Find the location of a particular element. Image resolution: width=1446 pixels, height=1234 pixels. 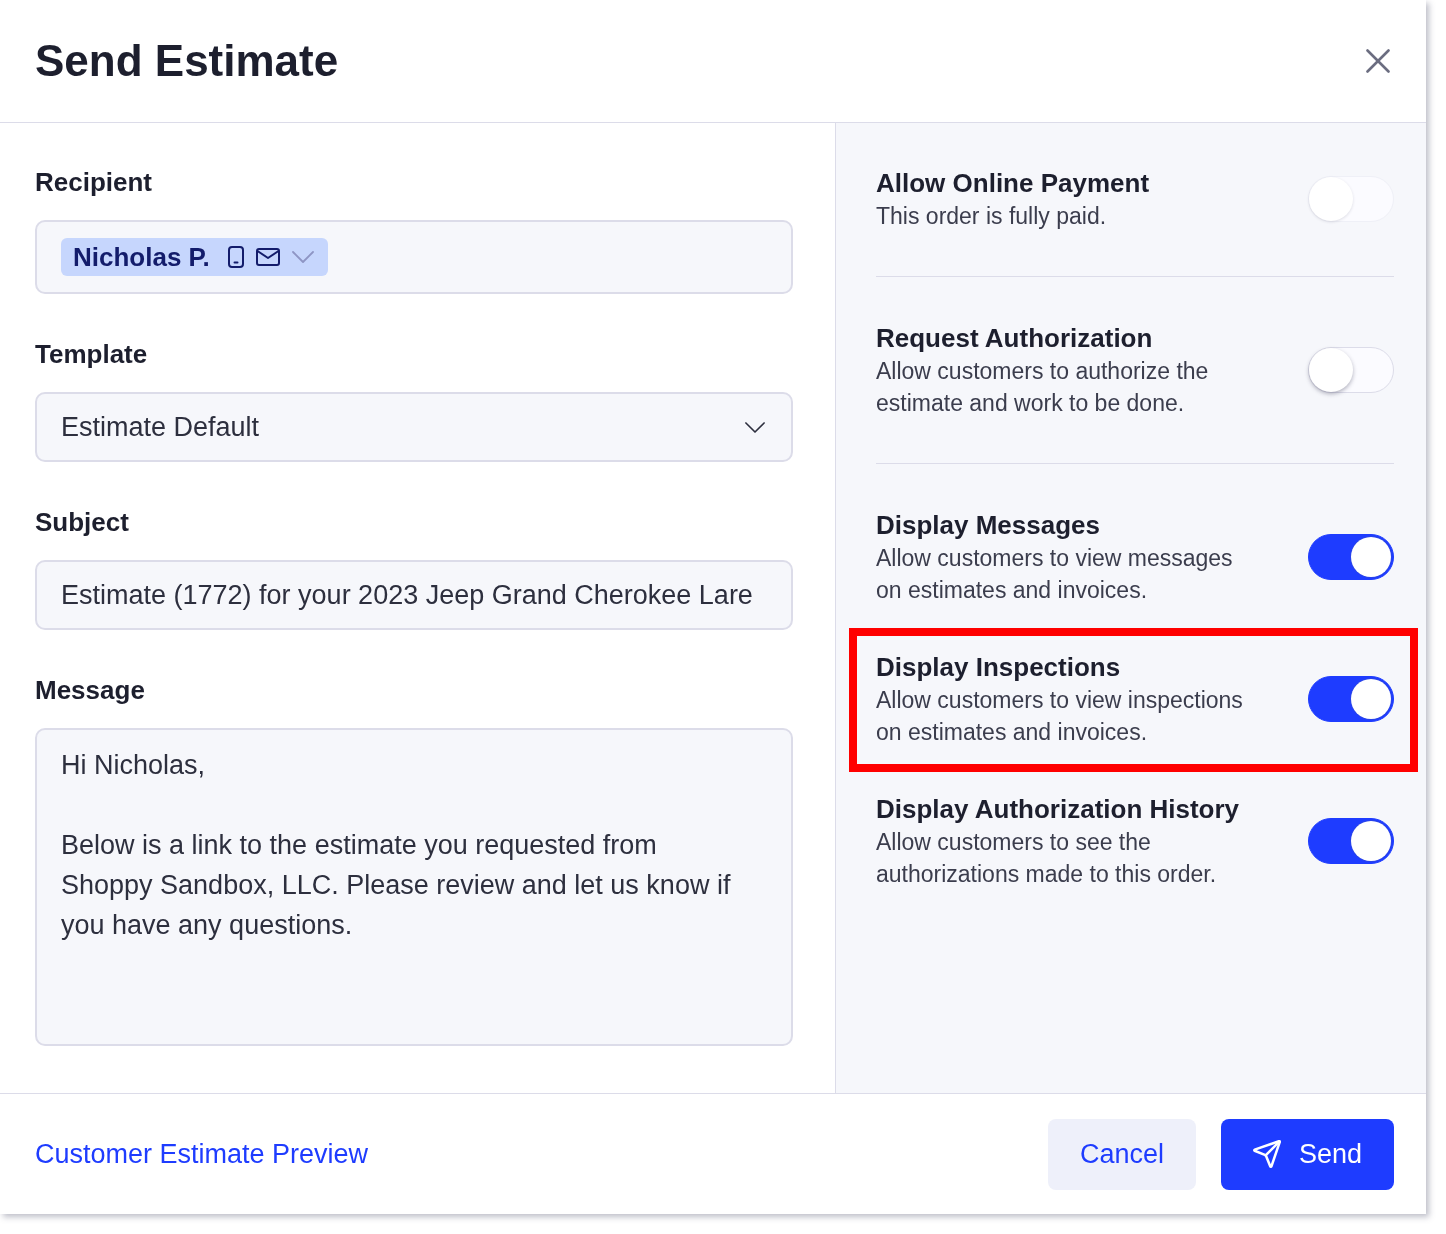

option-description: Allow customers to view messages on estimates and invoices. is located at coordinates (1055, 574).